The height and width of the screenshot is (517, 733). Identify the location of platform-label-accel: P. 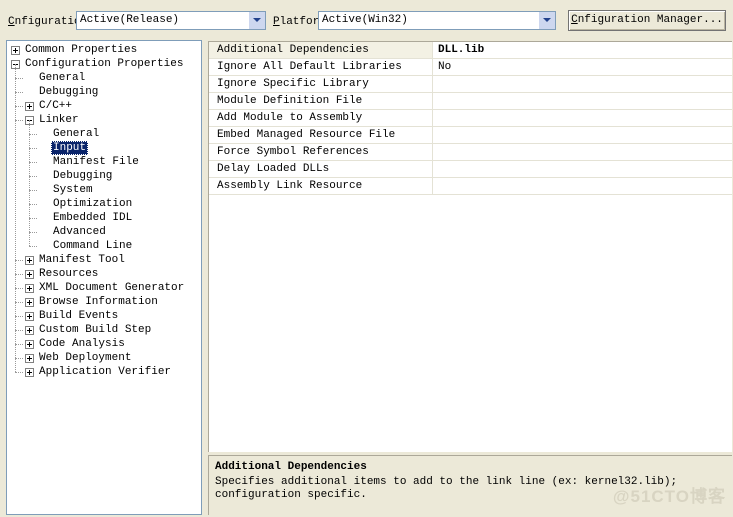
(276, 22).